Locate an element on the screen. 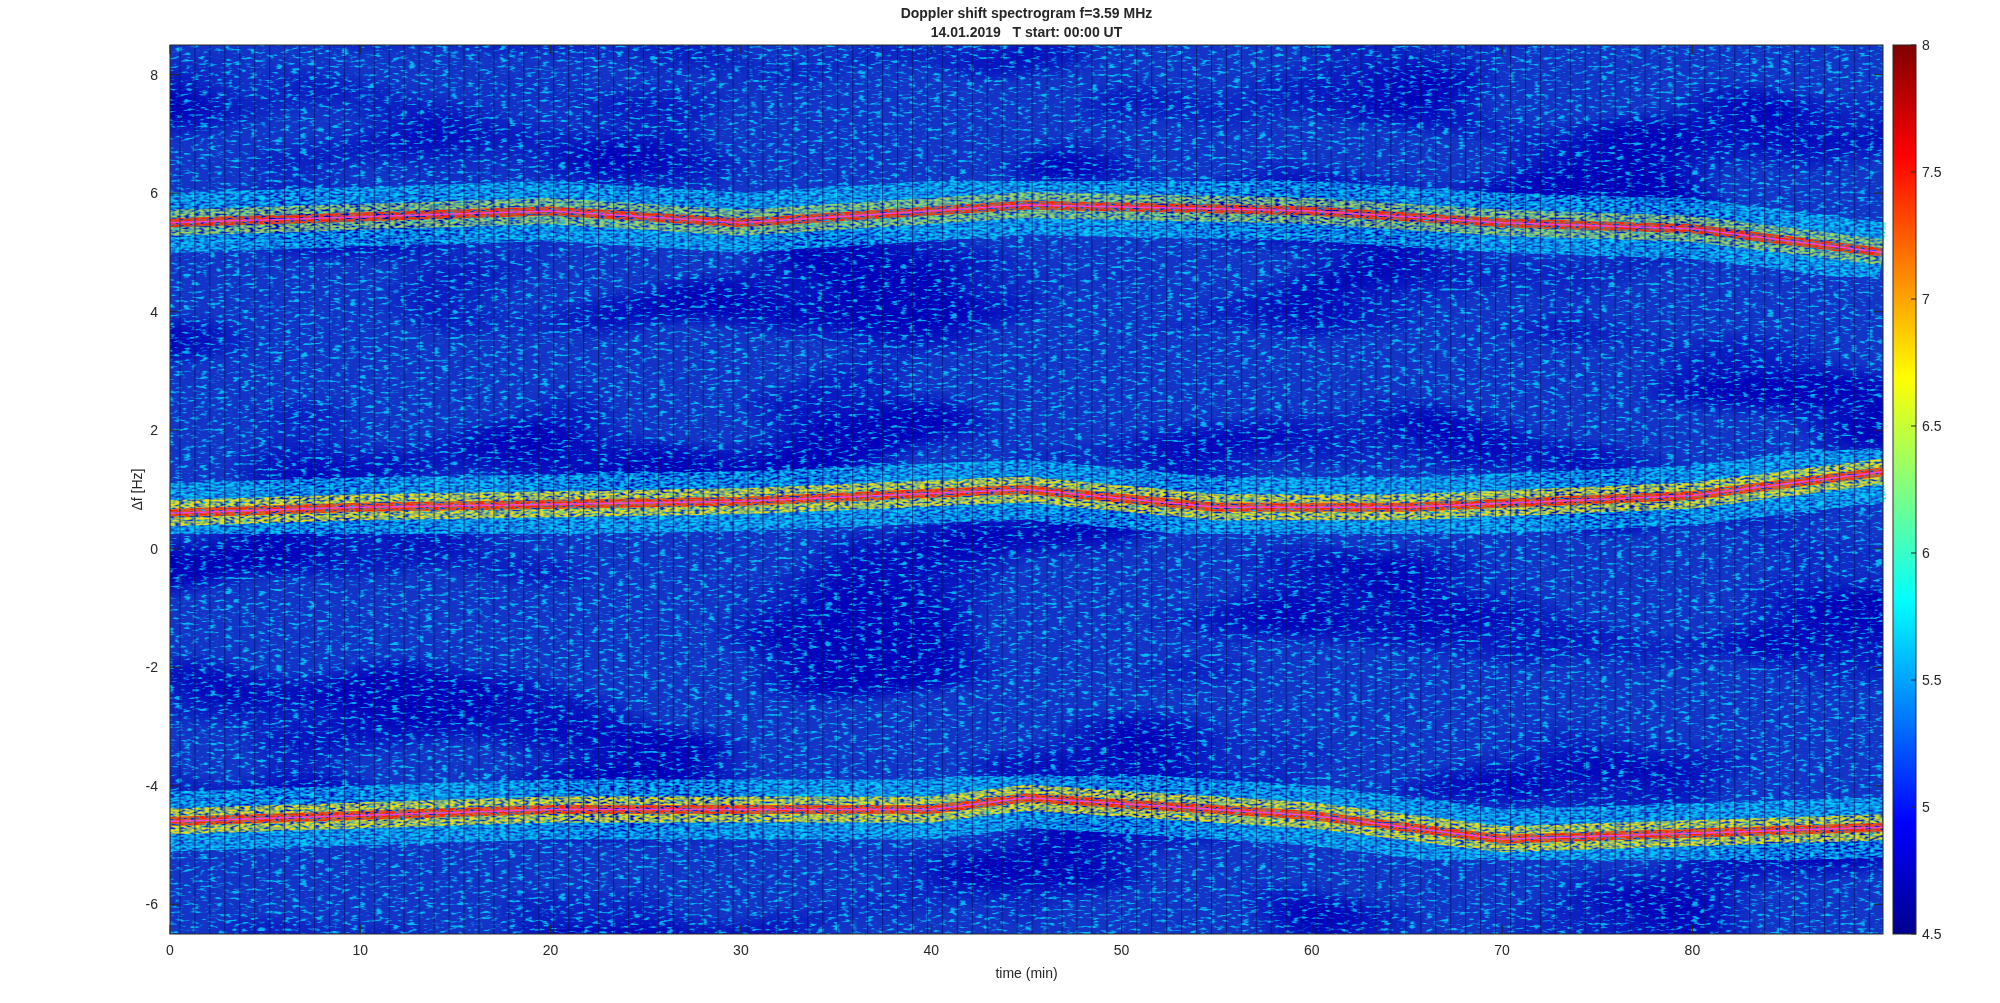  y-tick-label: -6 is located at coordinates (151, 904).